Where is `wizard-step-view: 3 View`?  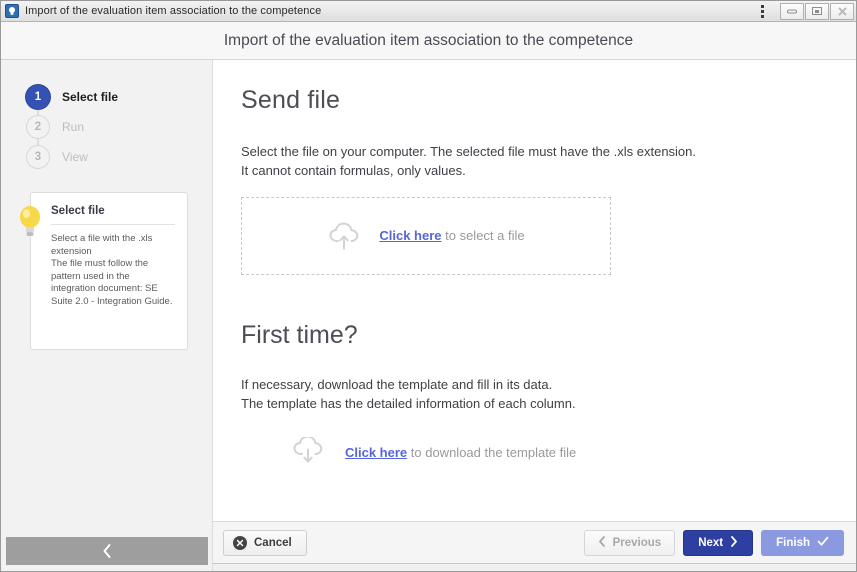
wizard-step-view: 3 View is located at coordinates (106, 157).